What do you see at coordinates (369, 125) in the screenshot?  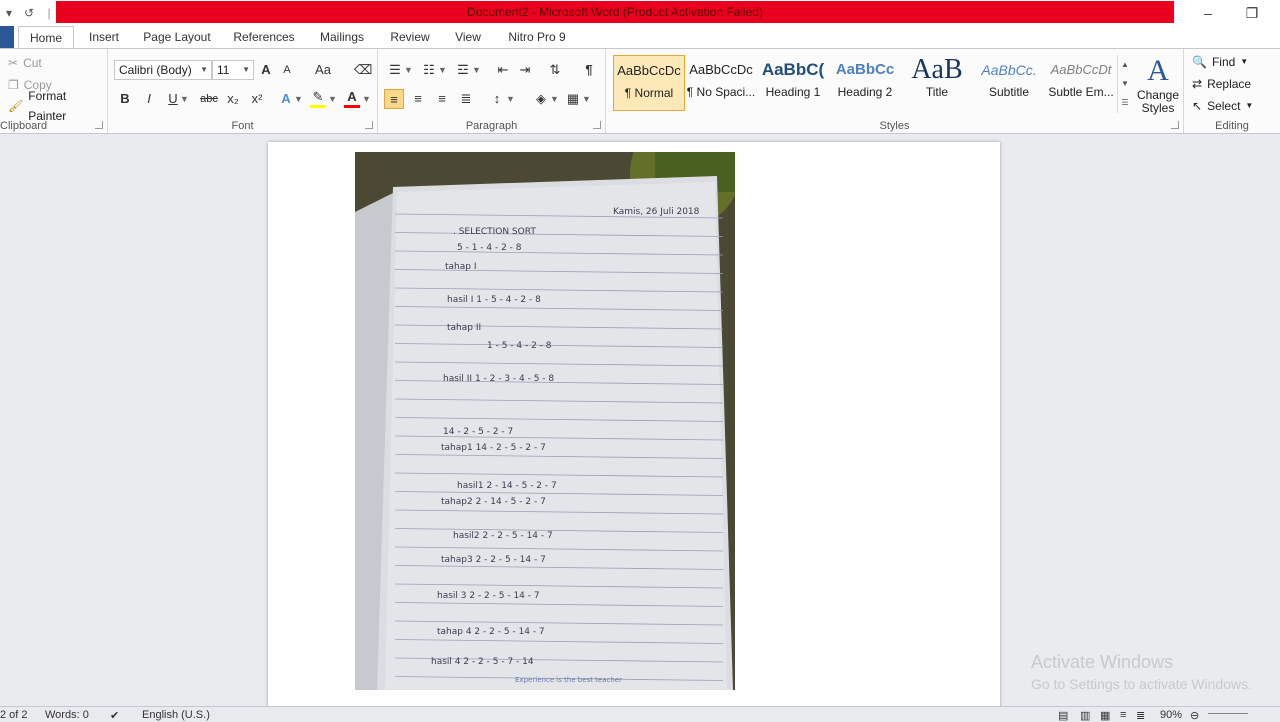 I see `font-launcher-icon` at bounding box center [369, 125].